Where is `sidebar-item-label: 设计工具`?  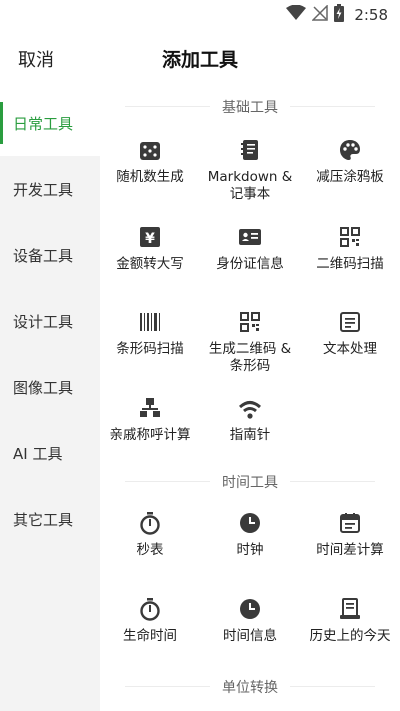 sidebar-item-label: 设计工具 is located at coordinates (43, 321).